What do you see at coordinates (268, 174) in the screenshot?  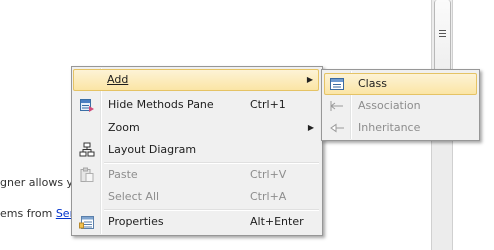 I see `menu-item-shortcut: Ctrl+V` at bounding box center [268, 174].